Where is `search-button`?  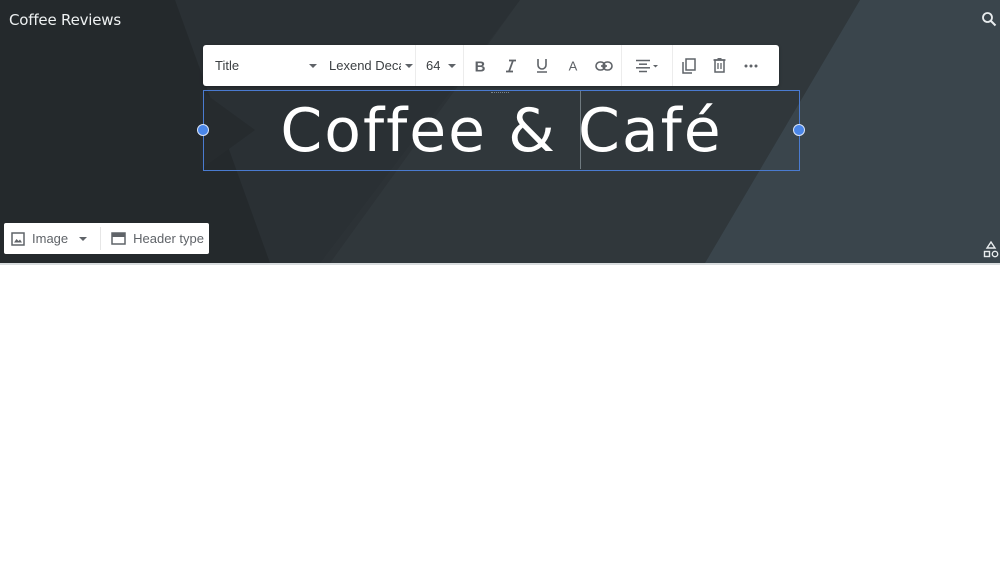
search-button is located at coordinates (989, 19).